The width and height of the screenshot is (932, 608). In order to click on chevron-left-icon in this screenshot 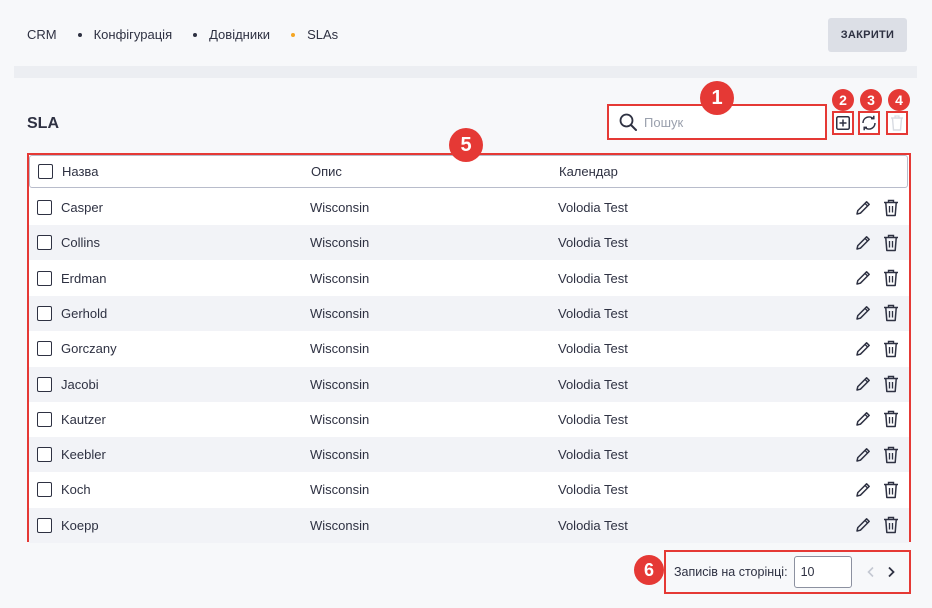, I will do `click(870, 572)`.